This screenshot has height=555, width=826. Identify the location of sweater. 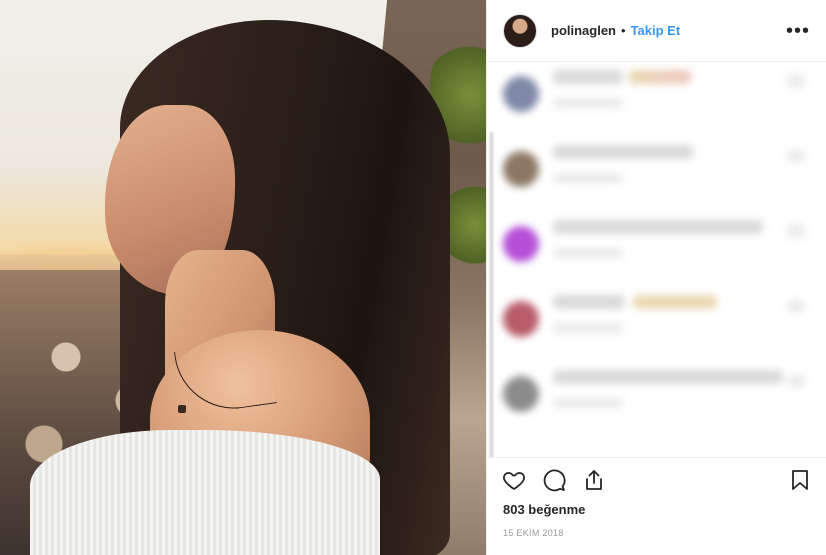
(205, 492).